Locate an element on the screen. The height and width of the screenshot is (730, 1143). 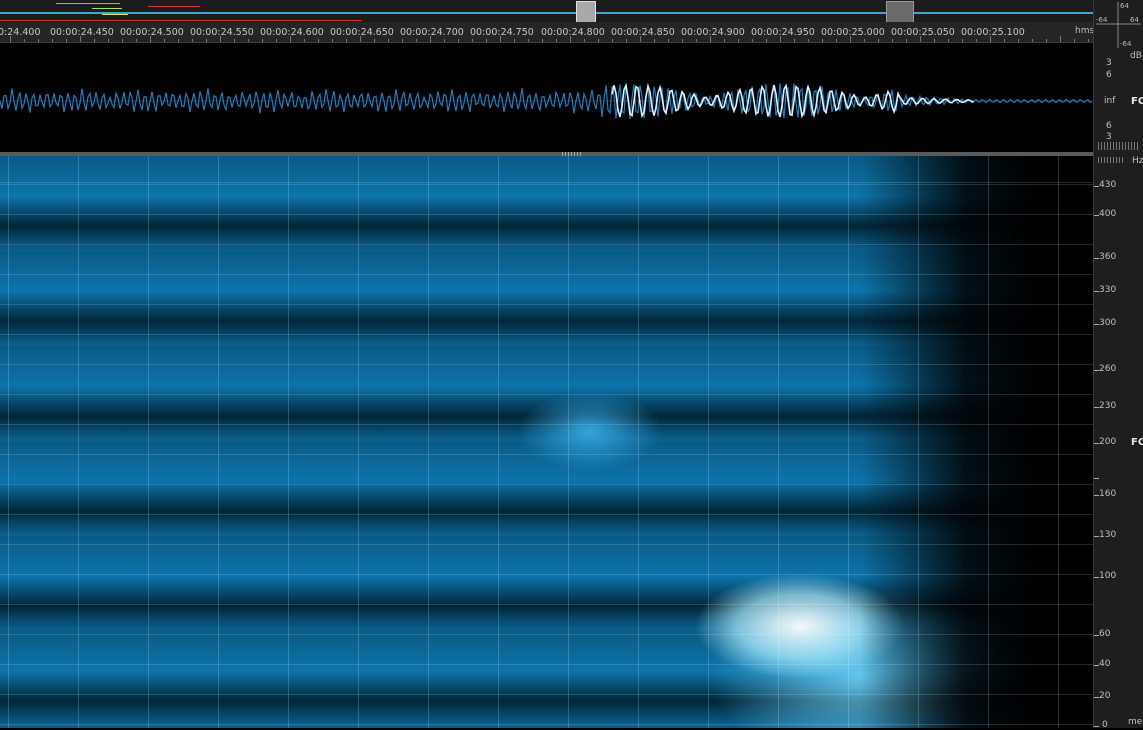
overview-handle-left is located at coordinates (586, 12).